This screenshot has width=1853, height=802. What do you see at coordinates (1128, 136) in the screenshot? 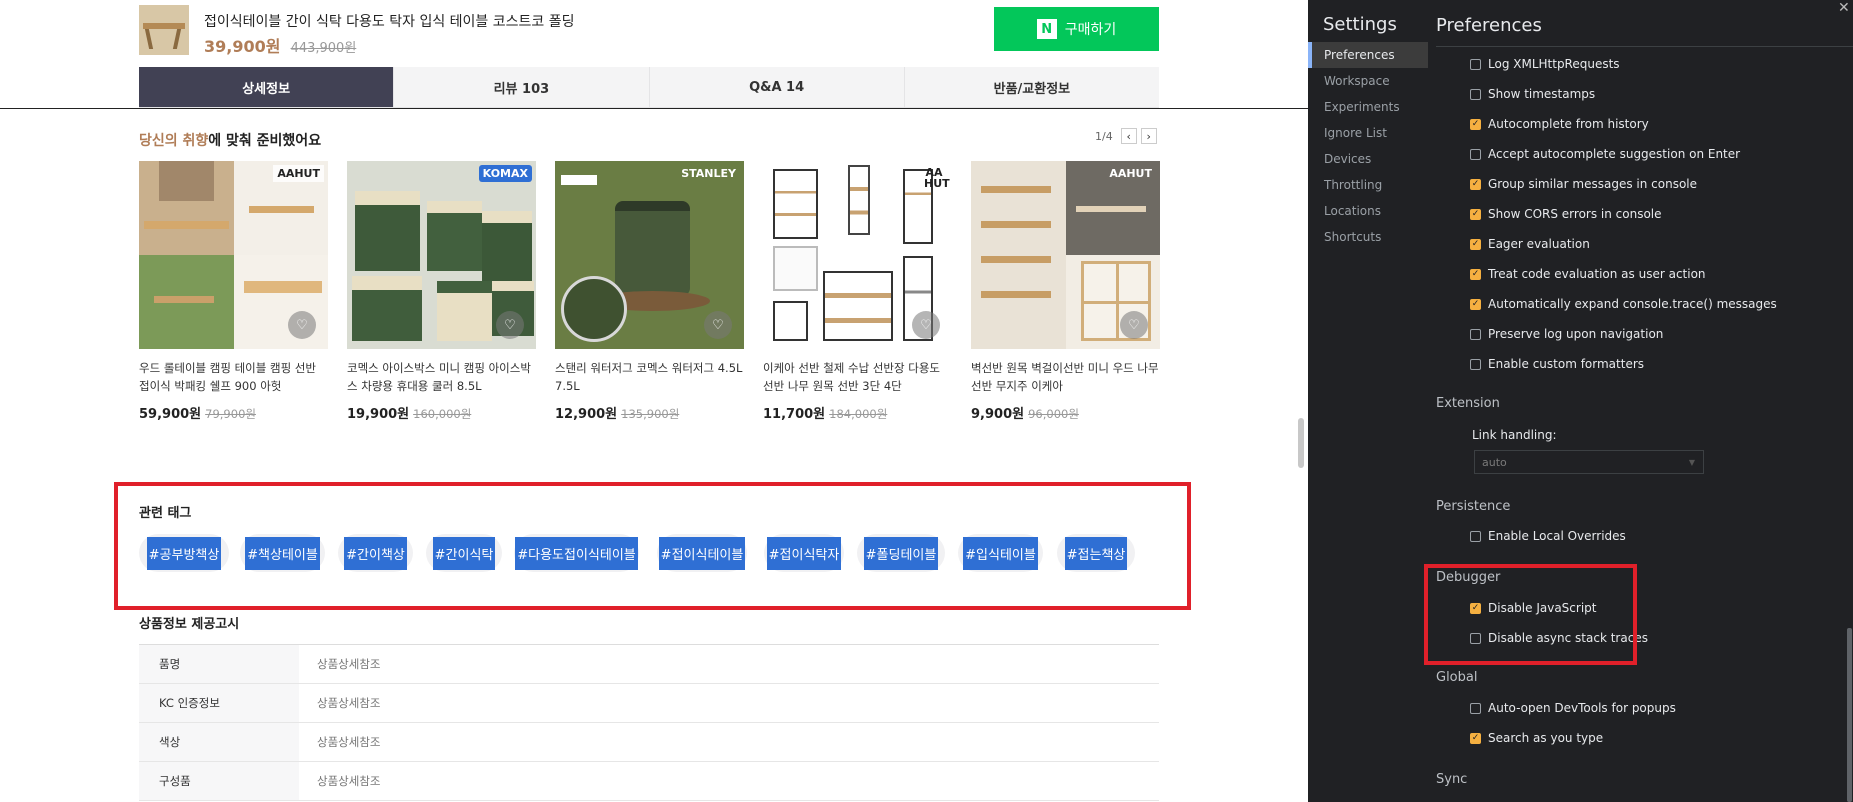
I see `prev-page-button: ‹` at bounding box center [1128, 136].